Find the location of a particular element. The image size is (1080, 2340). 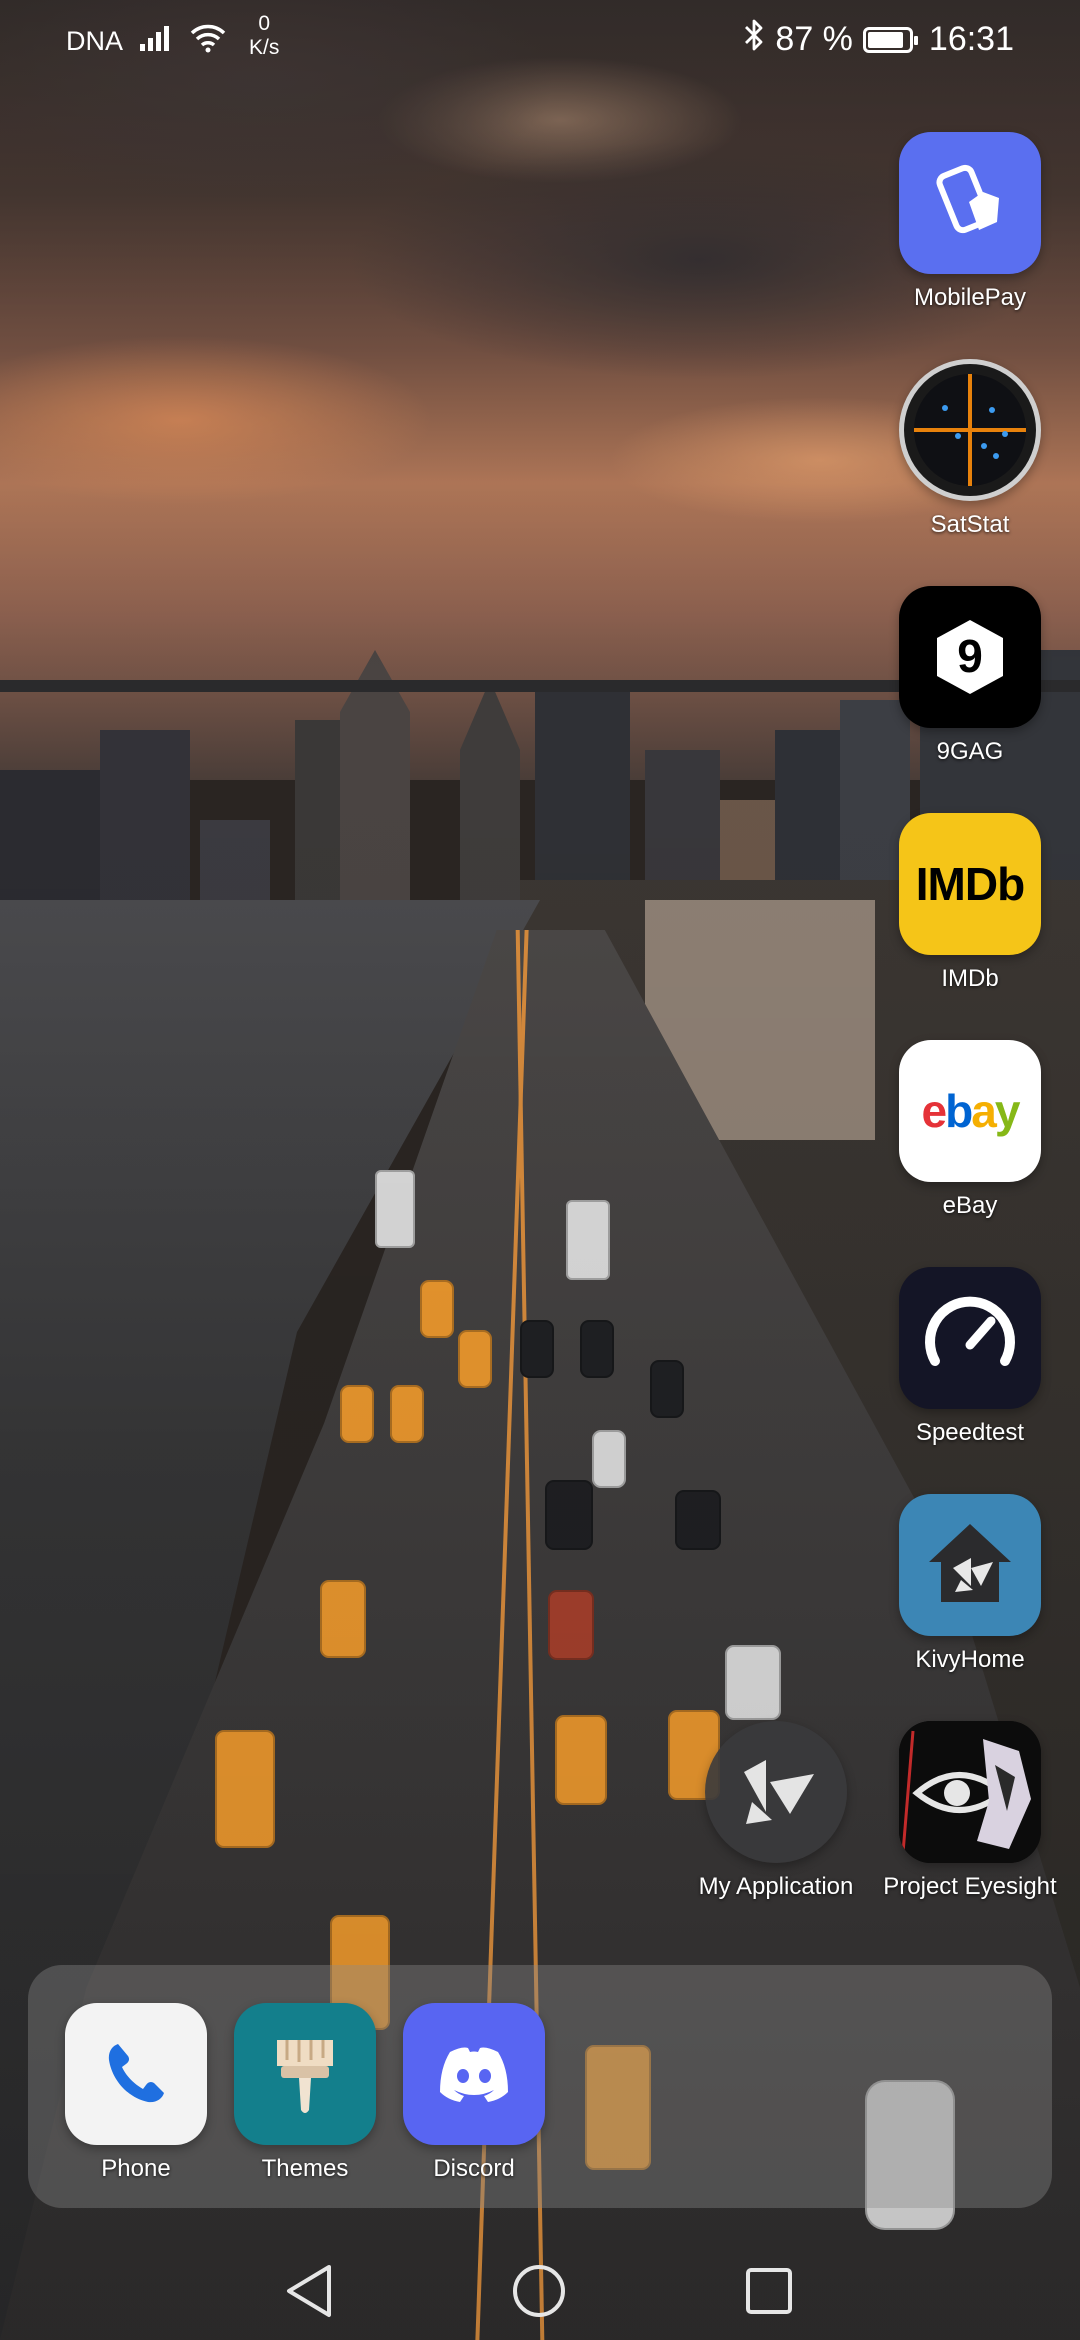

app-ebay: ebay eBay is located at coordinates (970, 1130).